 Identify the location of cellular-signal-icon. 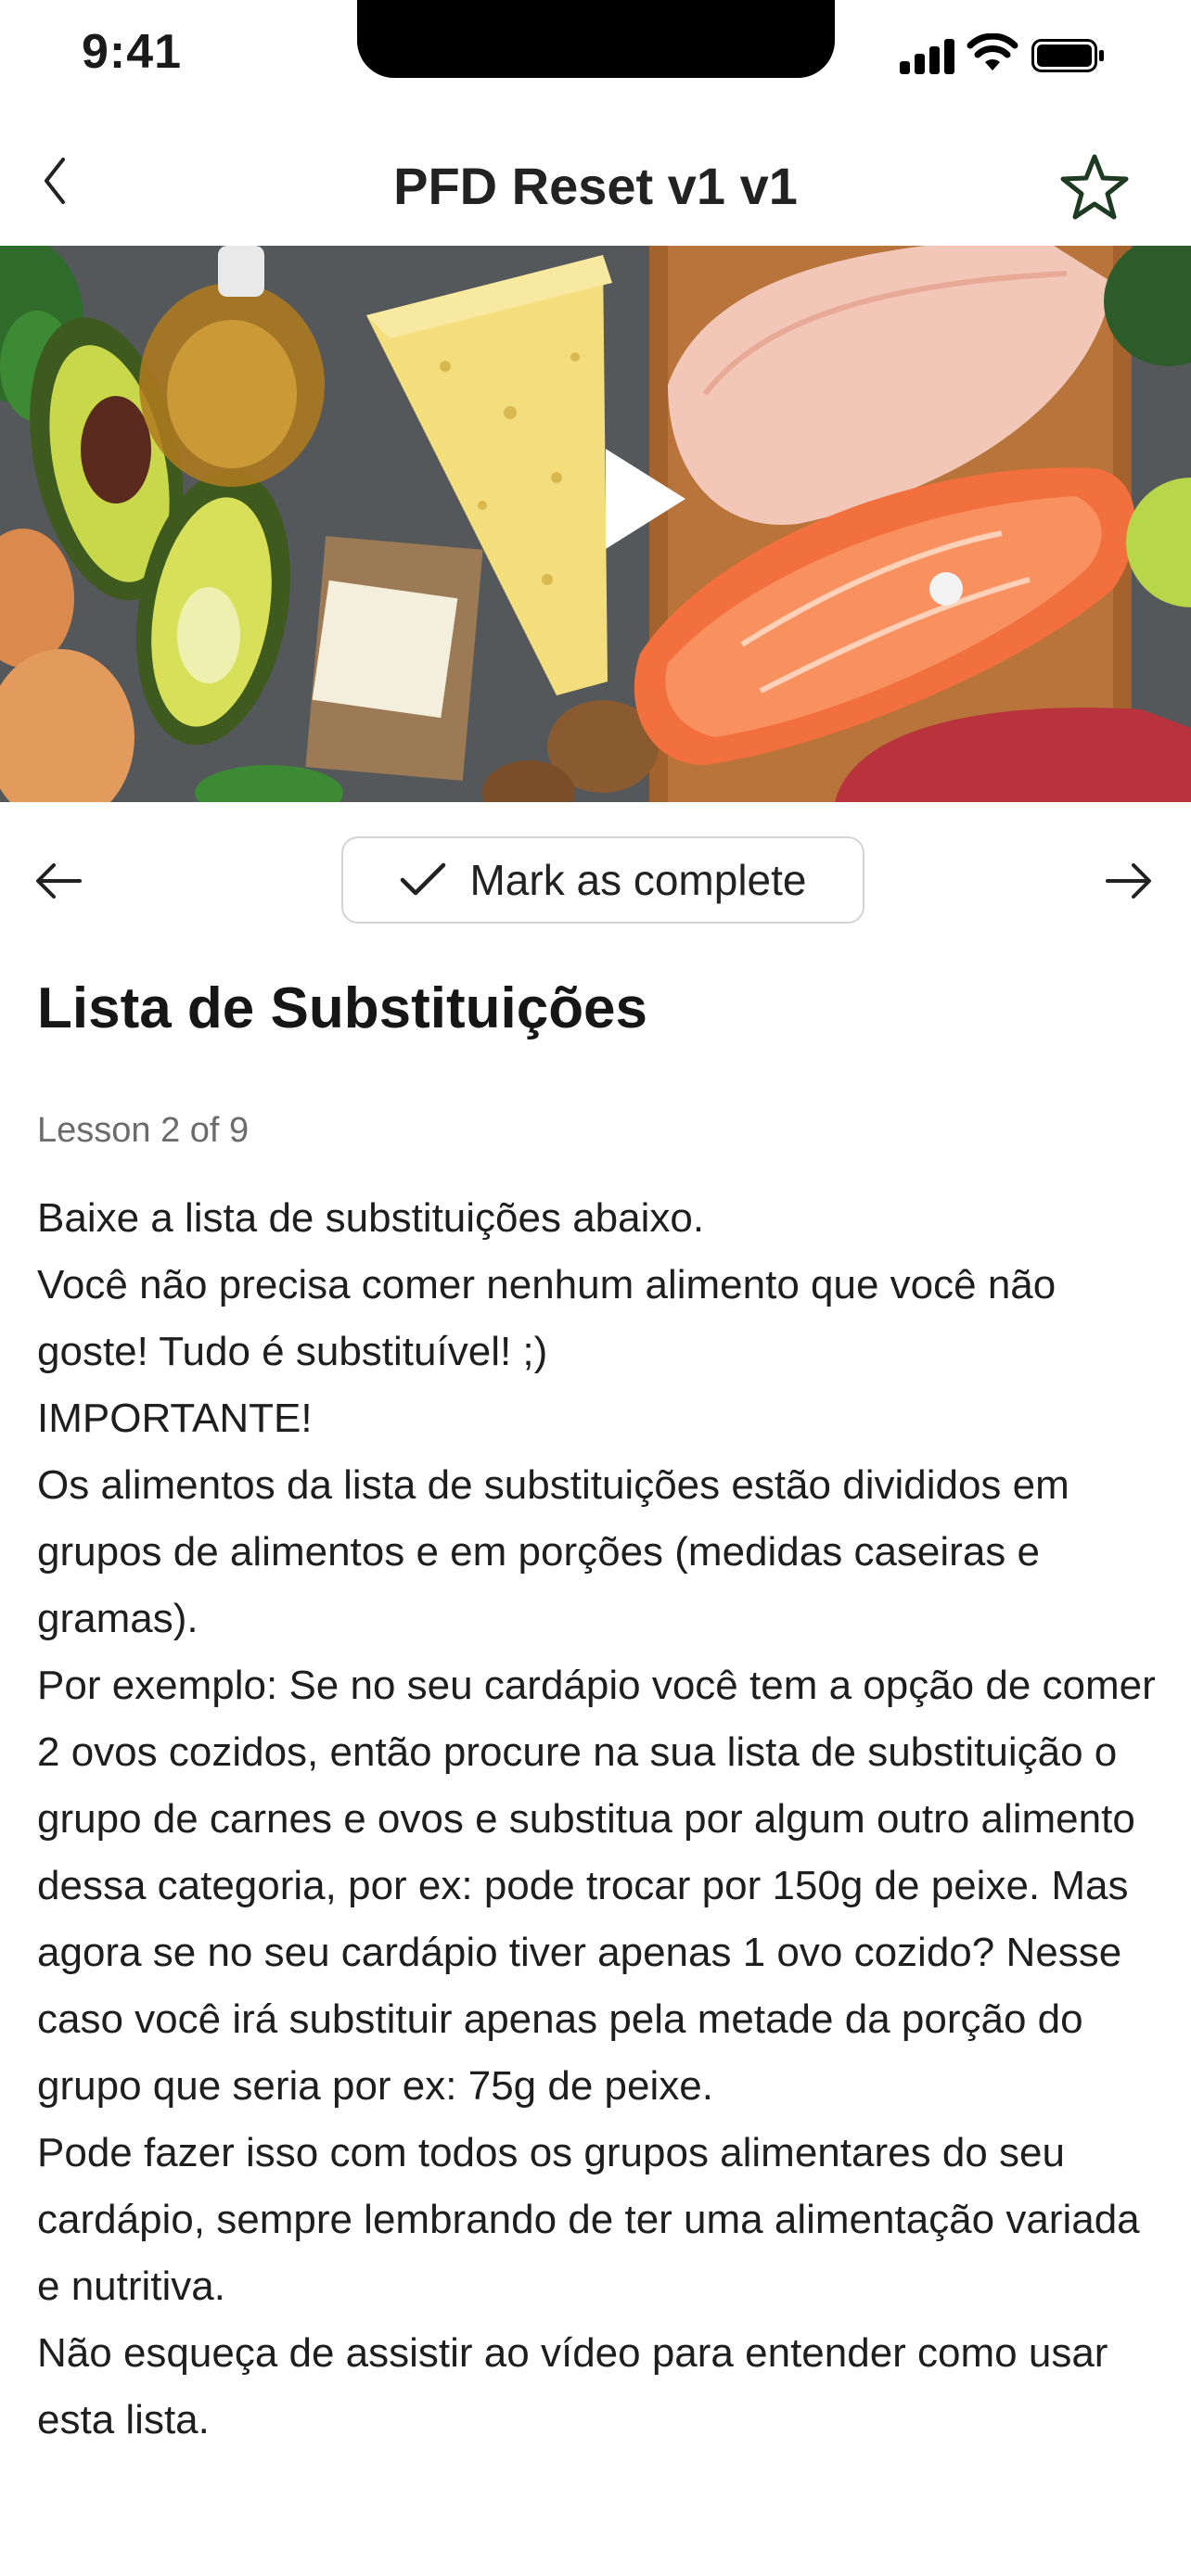
(927, 55).